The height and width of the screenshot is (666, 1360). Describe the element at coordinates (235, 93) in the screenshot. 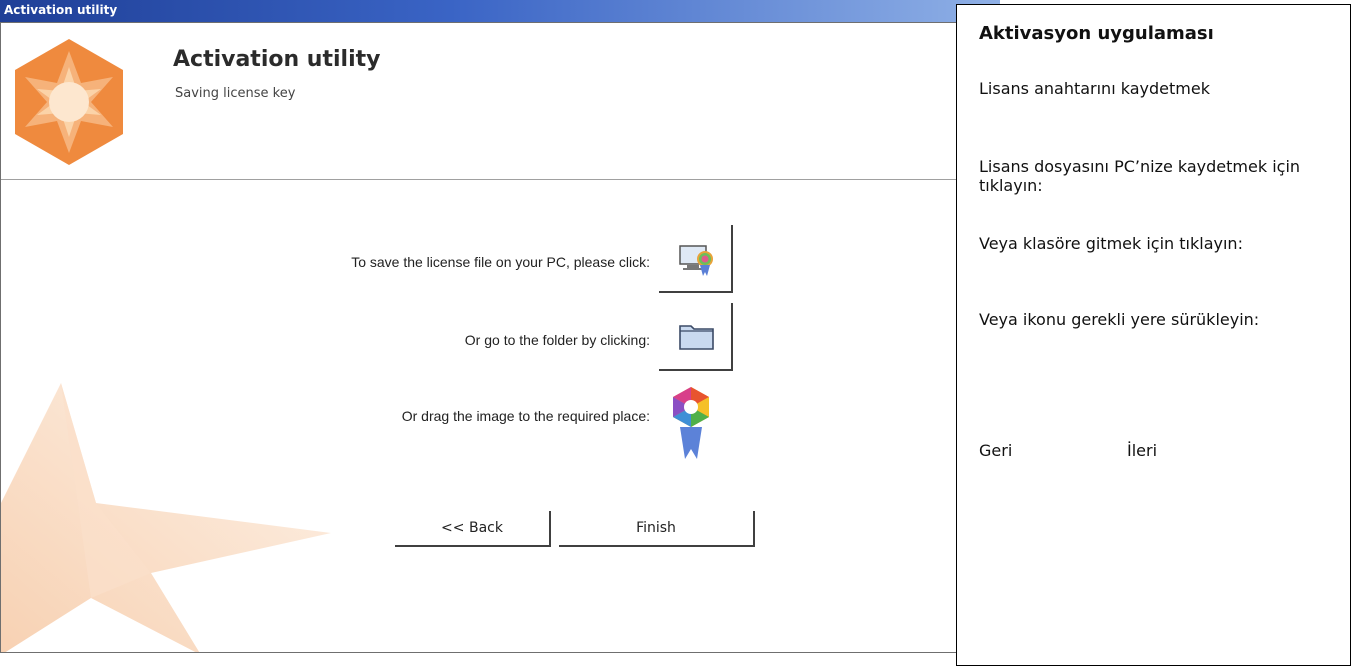

I see `header-subtitle: Saving license key` at that location.